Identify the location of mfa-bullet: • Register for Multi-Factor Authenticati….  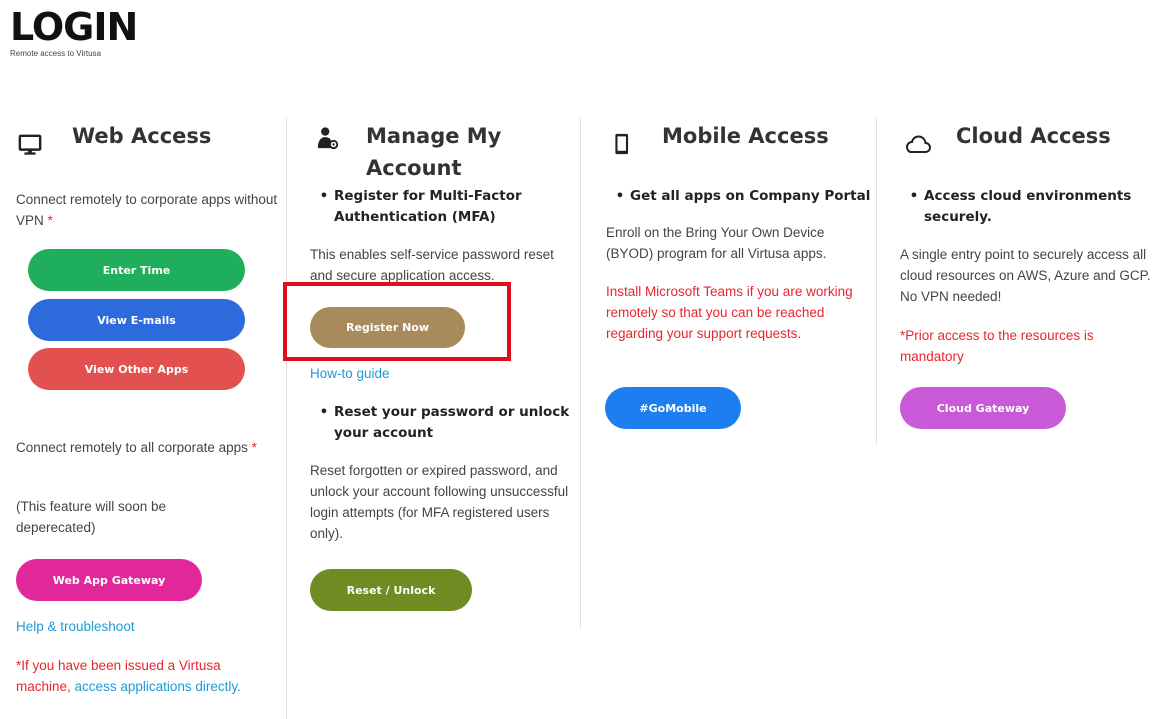
(420, 206).